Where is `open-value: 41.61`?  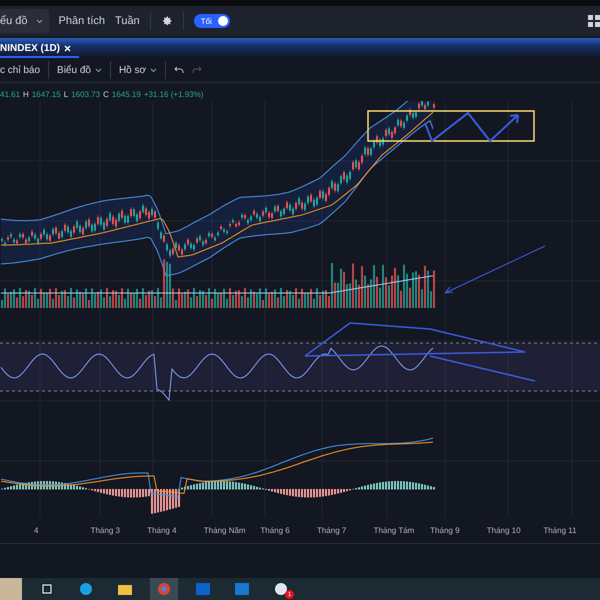
open-value: 41.61 is located at coordinates (10, 94).